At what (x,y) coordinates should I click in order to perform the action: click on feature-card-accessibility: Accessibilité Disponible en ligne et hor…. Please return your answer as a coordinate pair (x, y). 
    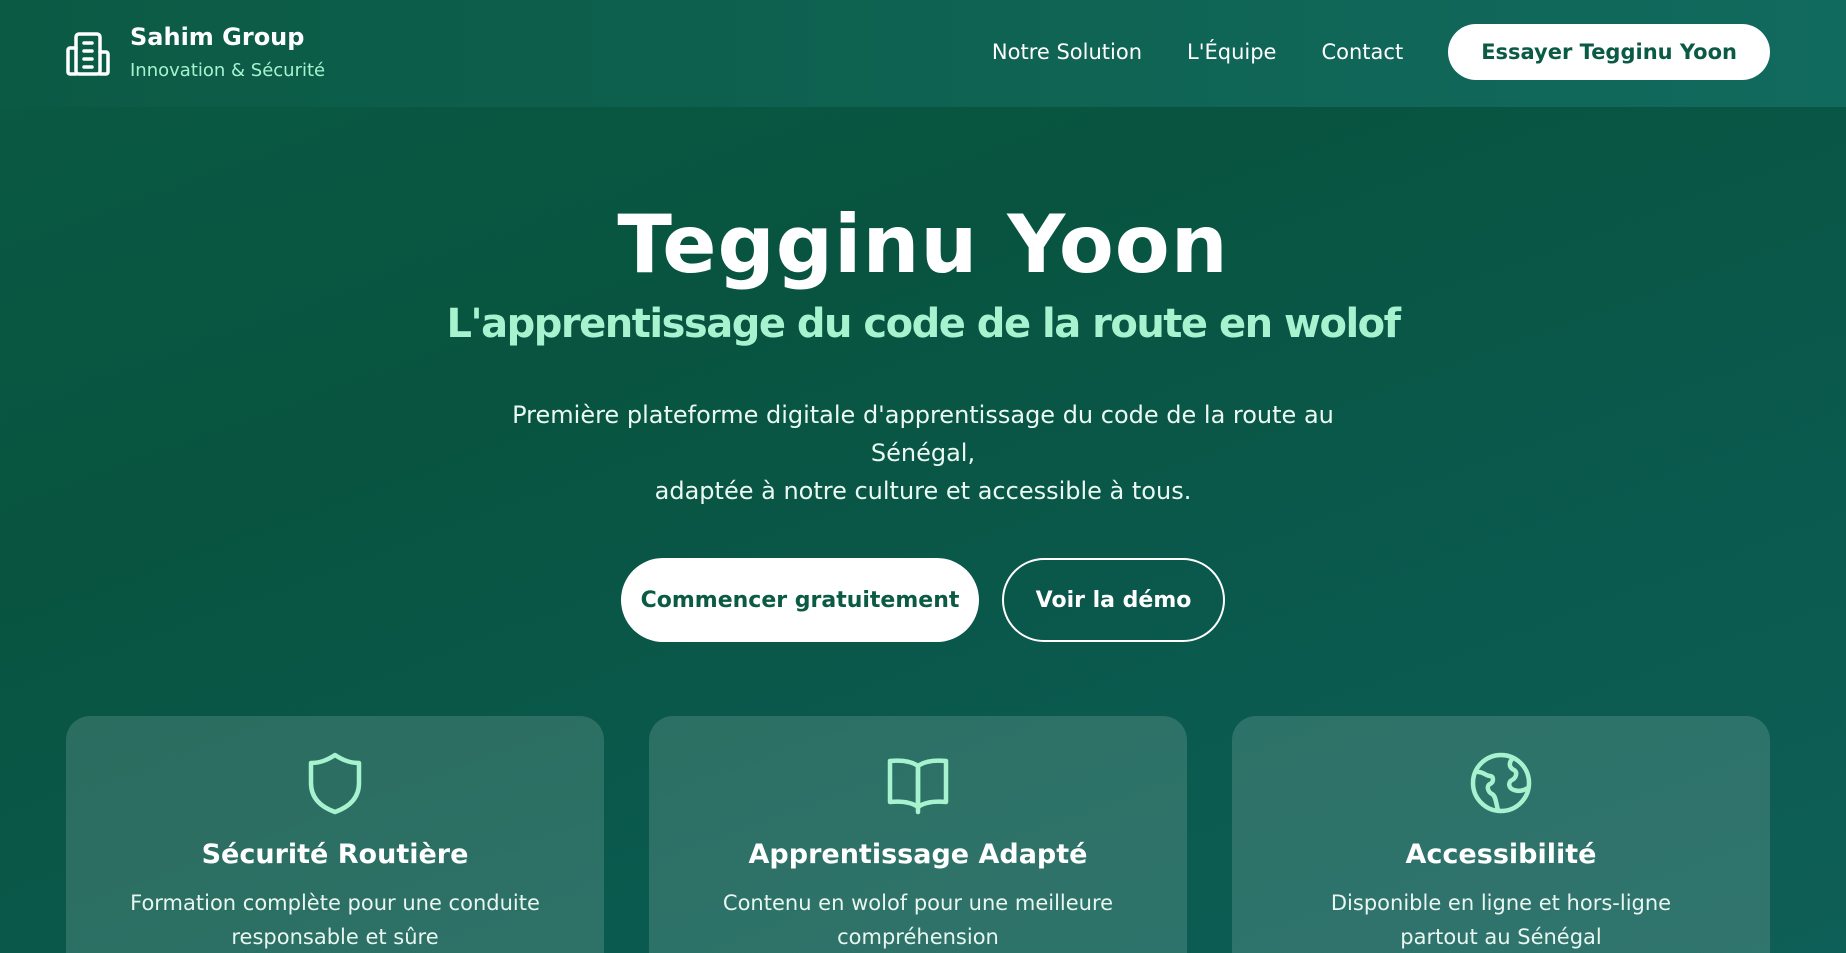
    Looking at the image, I should click on (1501, 834).